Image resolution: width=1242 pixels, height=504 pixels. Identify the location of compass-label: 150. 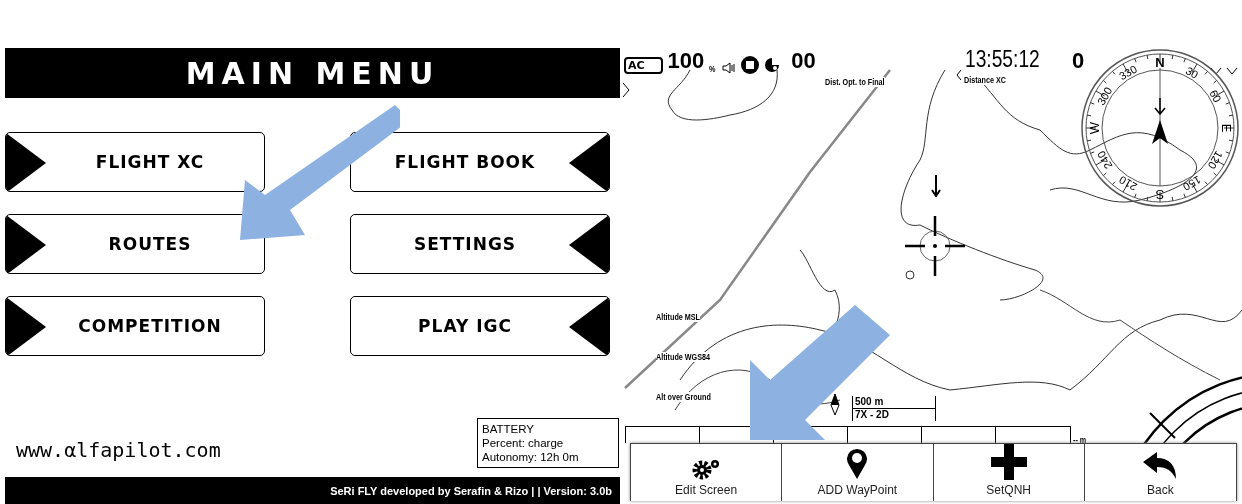
(1192, 183).